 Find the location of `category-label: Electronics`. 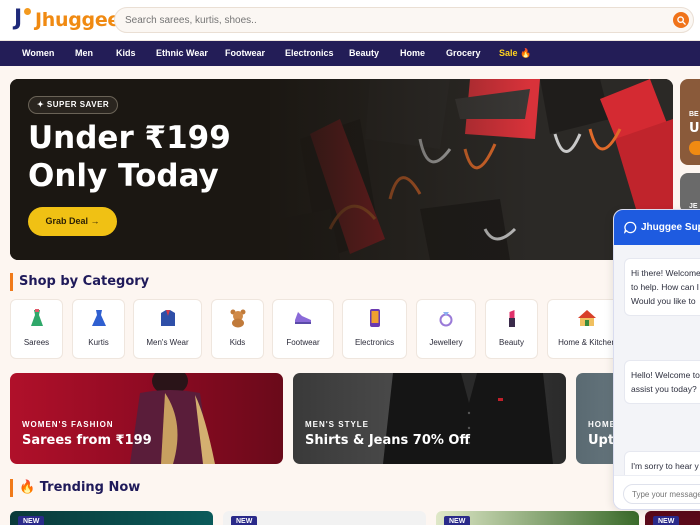

category-label: Electronics is located at coordinates (374, 342).